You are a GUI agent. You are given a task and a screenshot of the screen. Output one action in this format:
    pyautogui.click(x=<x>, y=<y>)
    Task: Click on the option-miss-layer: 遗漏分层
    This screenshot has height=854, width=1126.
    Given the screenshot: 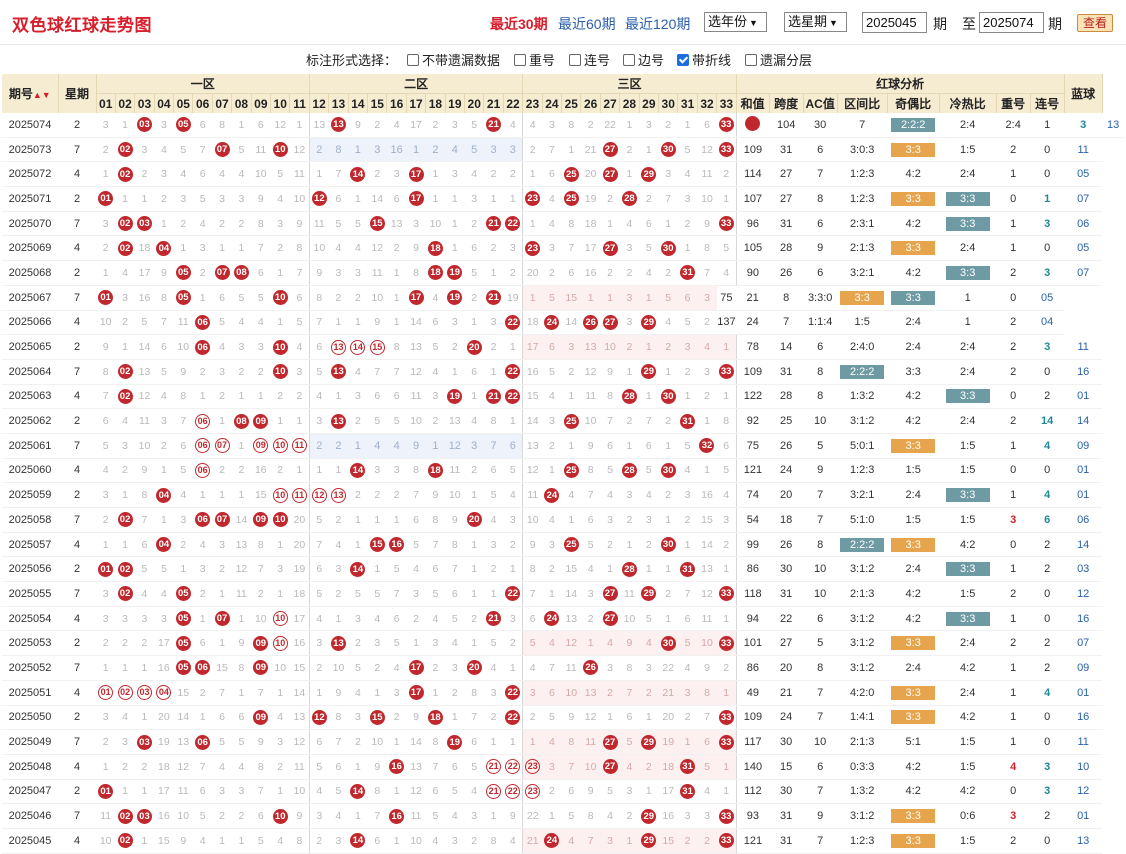 What is the action you would take?
    pyautogui.click(x=778, y=59)
    